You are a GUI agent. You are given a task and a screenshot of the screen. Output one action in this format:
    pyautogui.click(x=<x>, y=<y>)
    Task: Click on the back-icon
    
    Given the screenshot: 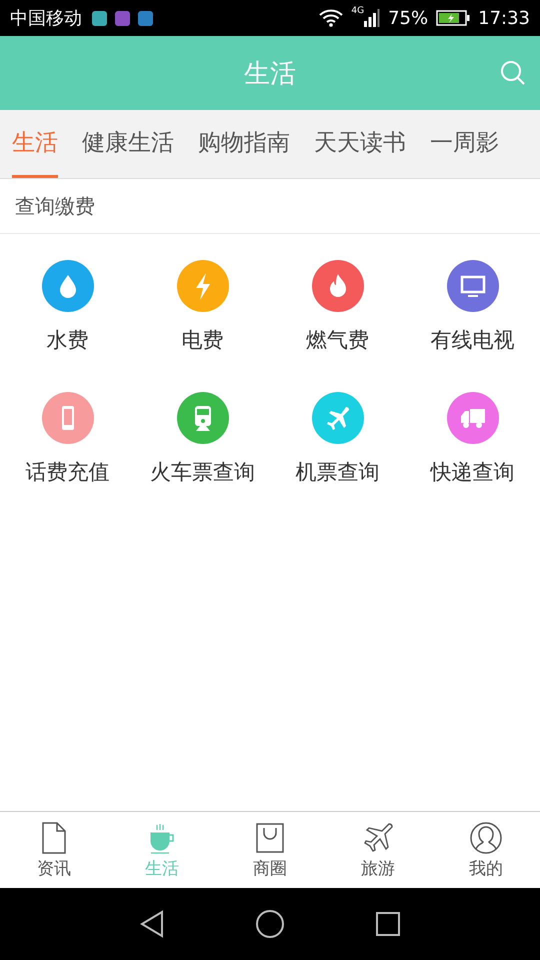 What is the action you would take?
    pyautogui.click(x=152, y=924)
    